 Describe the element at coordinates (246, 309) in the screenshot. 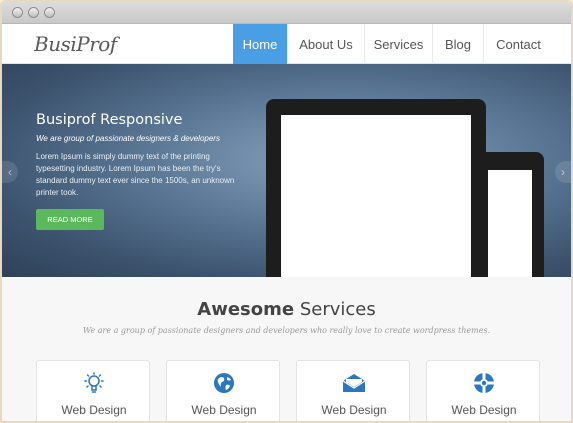

I see `services-heading-bold: Awesome` at that location.